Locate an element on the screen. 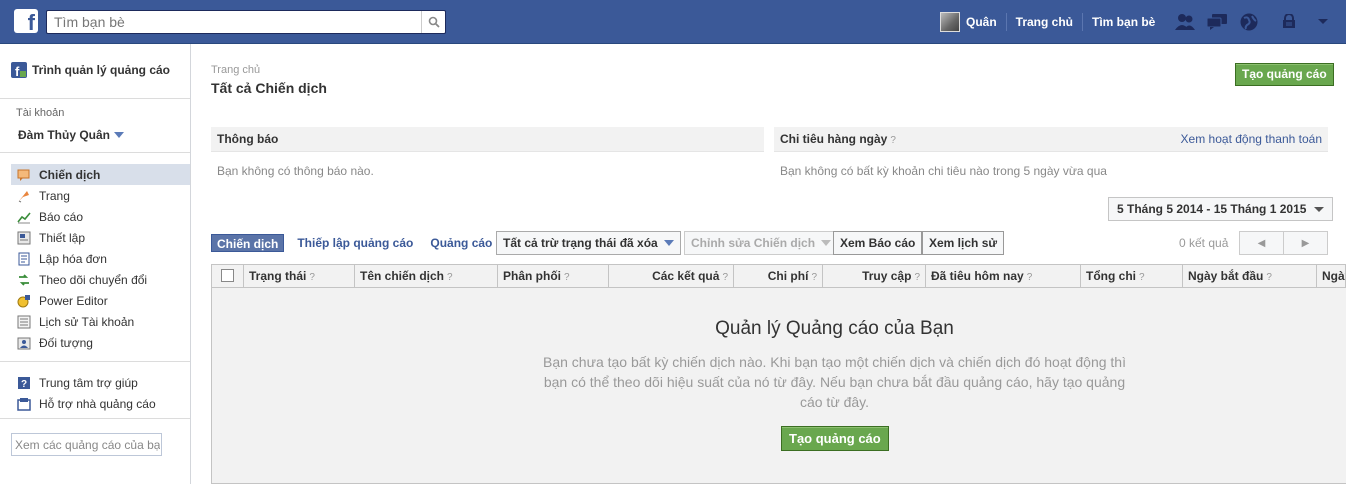 The height and width of the screenshot is (484, 1346). history-icon is located at coordinates (24, 322).